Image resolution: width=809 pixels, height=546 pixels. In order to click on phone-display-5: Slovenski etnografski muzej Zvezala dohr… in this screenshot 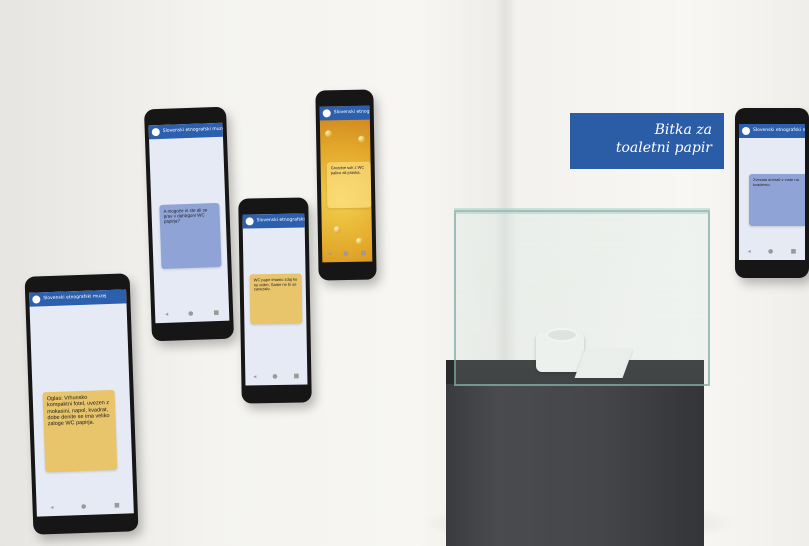, I will do `click(772, 193)`.